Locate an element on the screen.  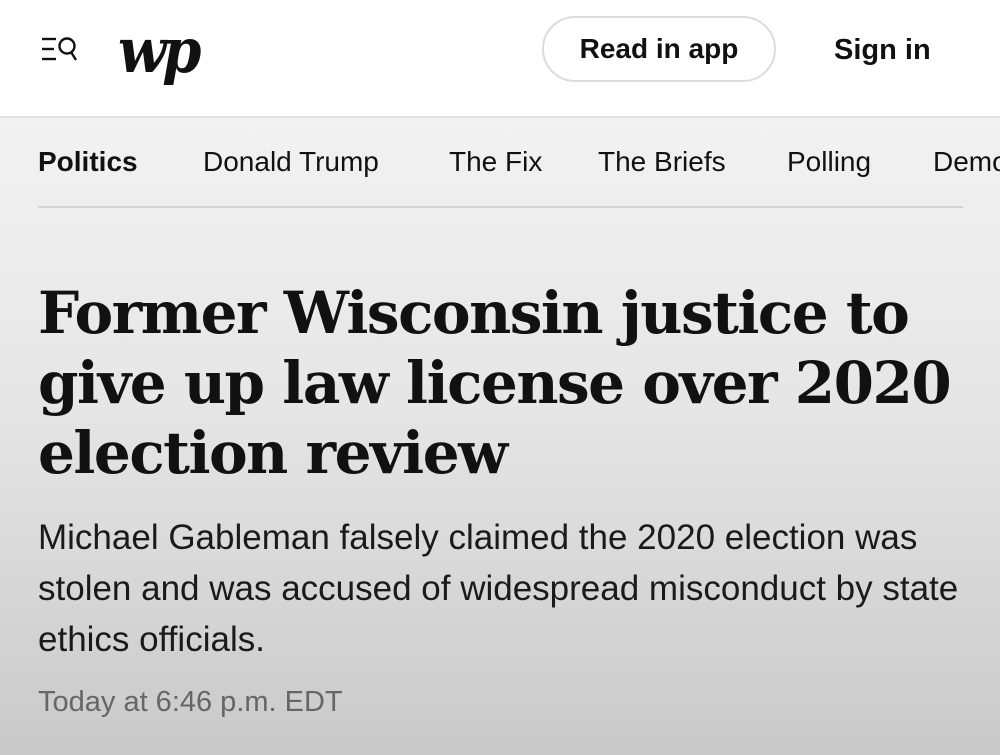
nav-item-the-fix: The Fix is located at coordinates (495, 162).